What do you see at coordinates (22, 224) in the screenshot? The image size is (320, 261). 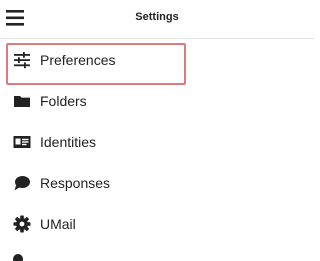 I see `gear-icon` at bounding box center [22, 224].